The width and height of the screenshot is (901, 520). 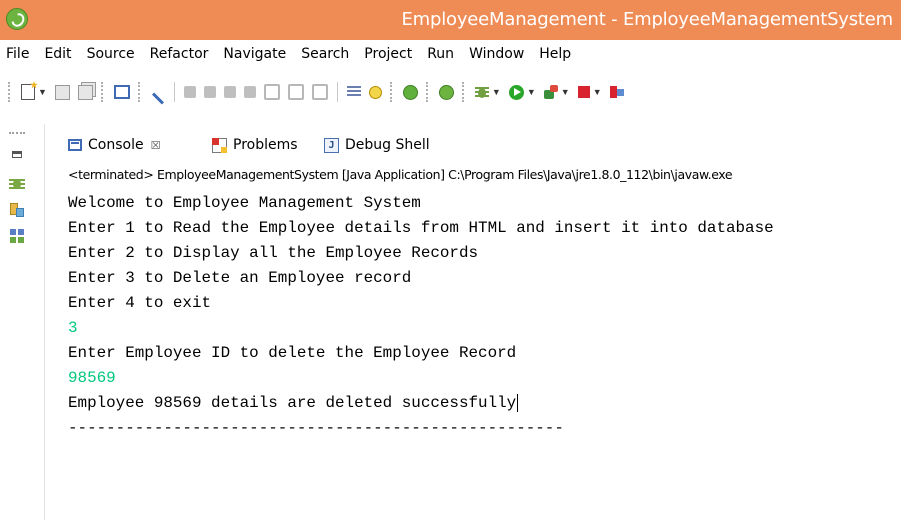 I want to click on debug-view-icon, so click(x=17, y=184).